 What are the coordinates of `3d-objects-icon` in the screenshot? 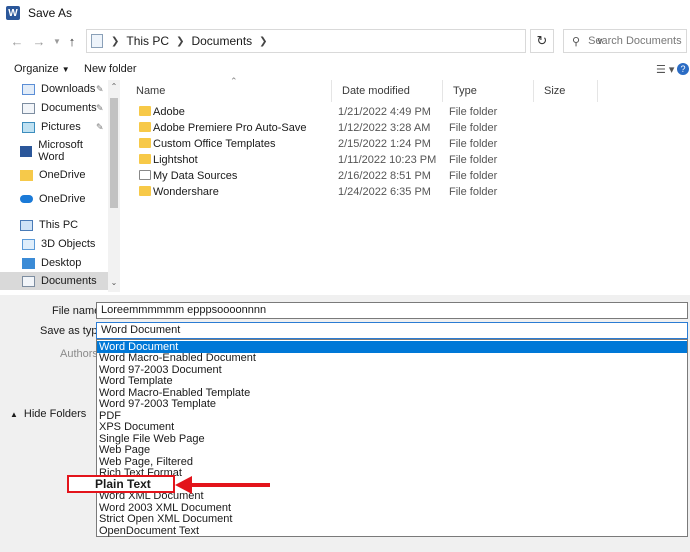 It's located at (28, 244).